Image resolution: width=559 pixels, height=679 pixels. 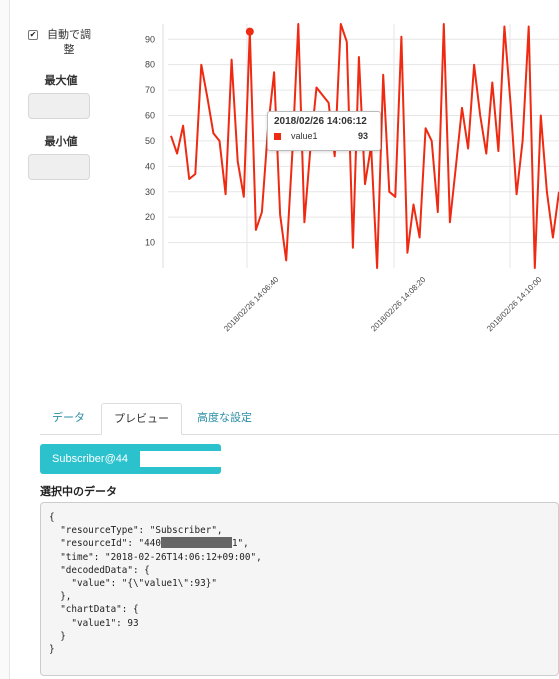 I want to click on json-line: "value1": 93, so click(x=94, y=623).